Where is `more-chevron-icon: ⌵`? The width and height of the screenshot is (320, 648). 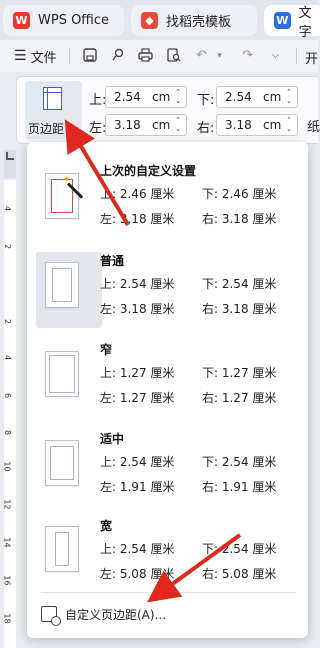
more-chevron-icon: ⌵ is located at coordinates (276, 56).